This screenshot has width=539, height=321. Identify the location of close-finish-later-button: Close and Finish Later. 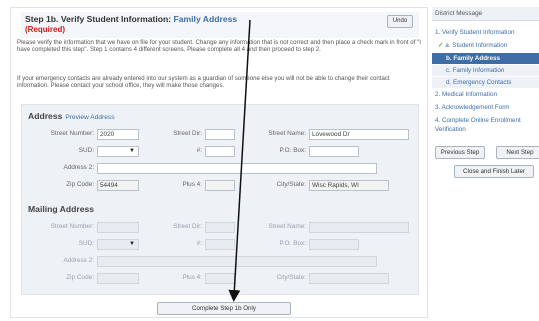
(494, 171).